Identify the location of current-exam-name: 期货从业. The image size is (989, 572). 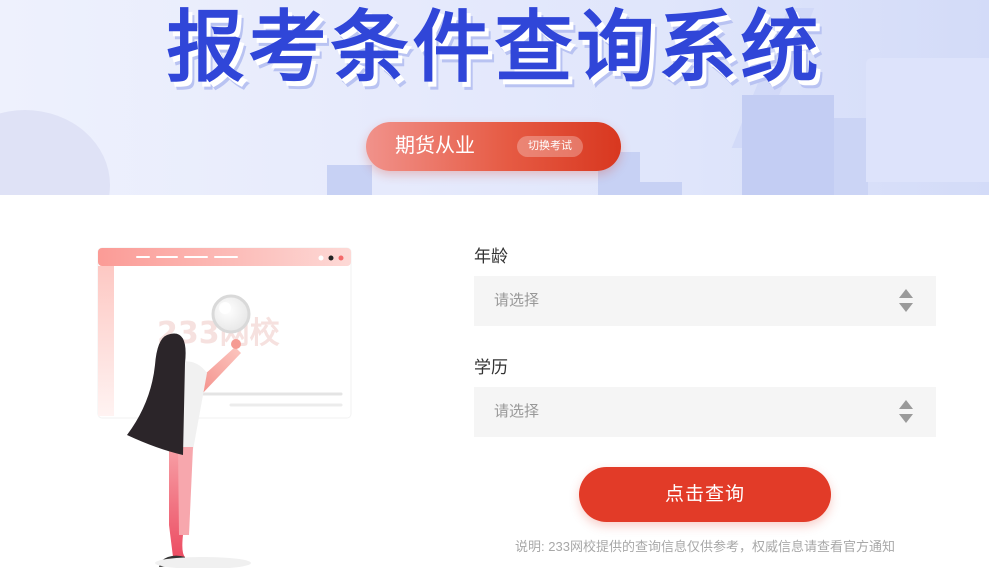
(435, 146).